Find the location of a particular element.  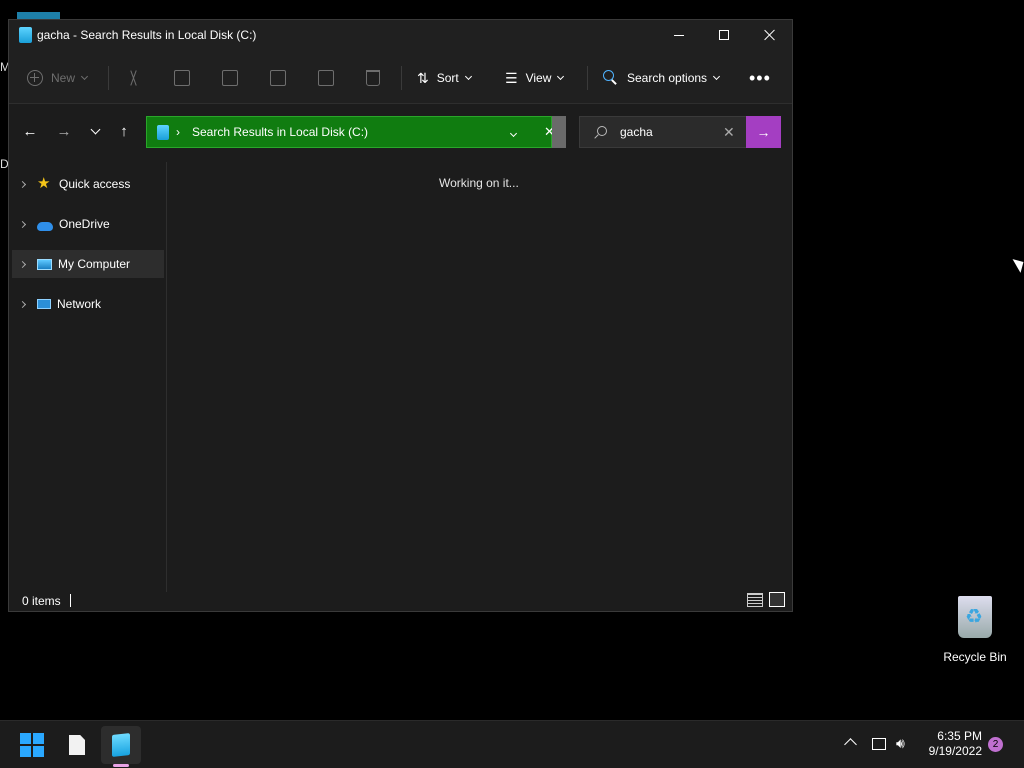

minimize-icon is located at coordinates (679, 35).